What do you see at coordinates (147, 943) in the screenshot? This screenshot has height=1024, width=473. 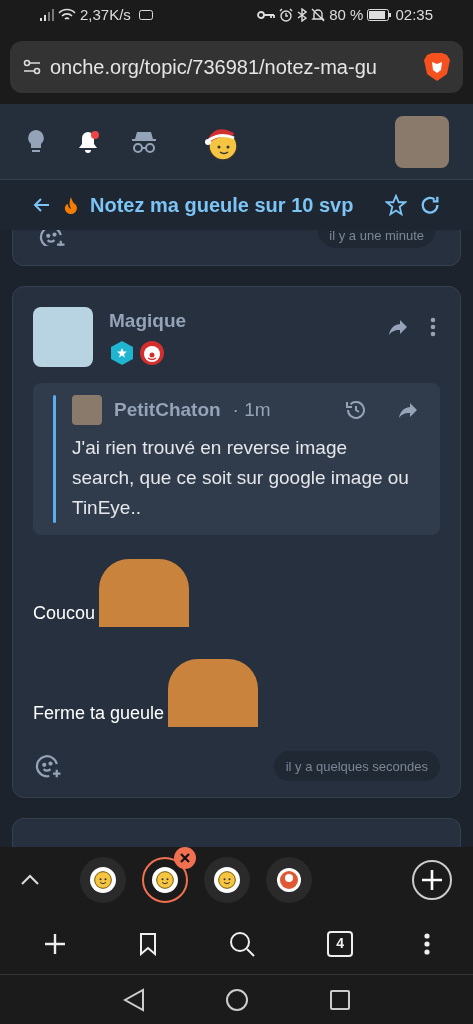 I see `bookmark-icon` at bounding box center [147, 943].